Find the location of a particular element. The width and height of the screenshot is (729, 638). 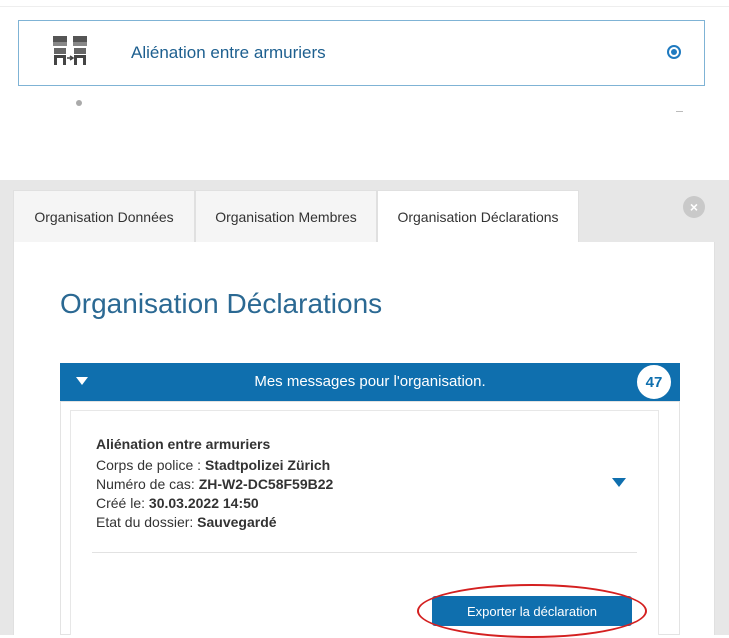

case-police: Corps de police : Stadtpolizei Zürich is located at coordinates (213, 465).